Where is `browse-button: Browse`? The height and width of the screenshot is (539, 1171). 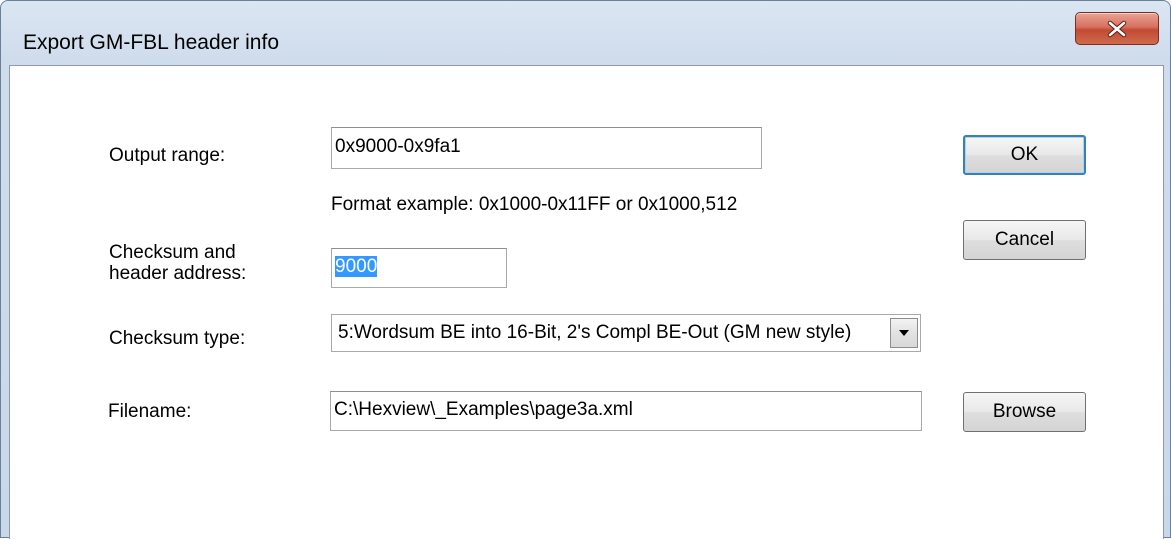
browse-button: Browse is located at coordinates (1024, 412).